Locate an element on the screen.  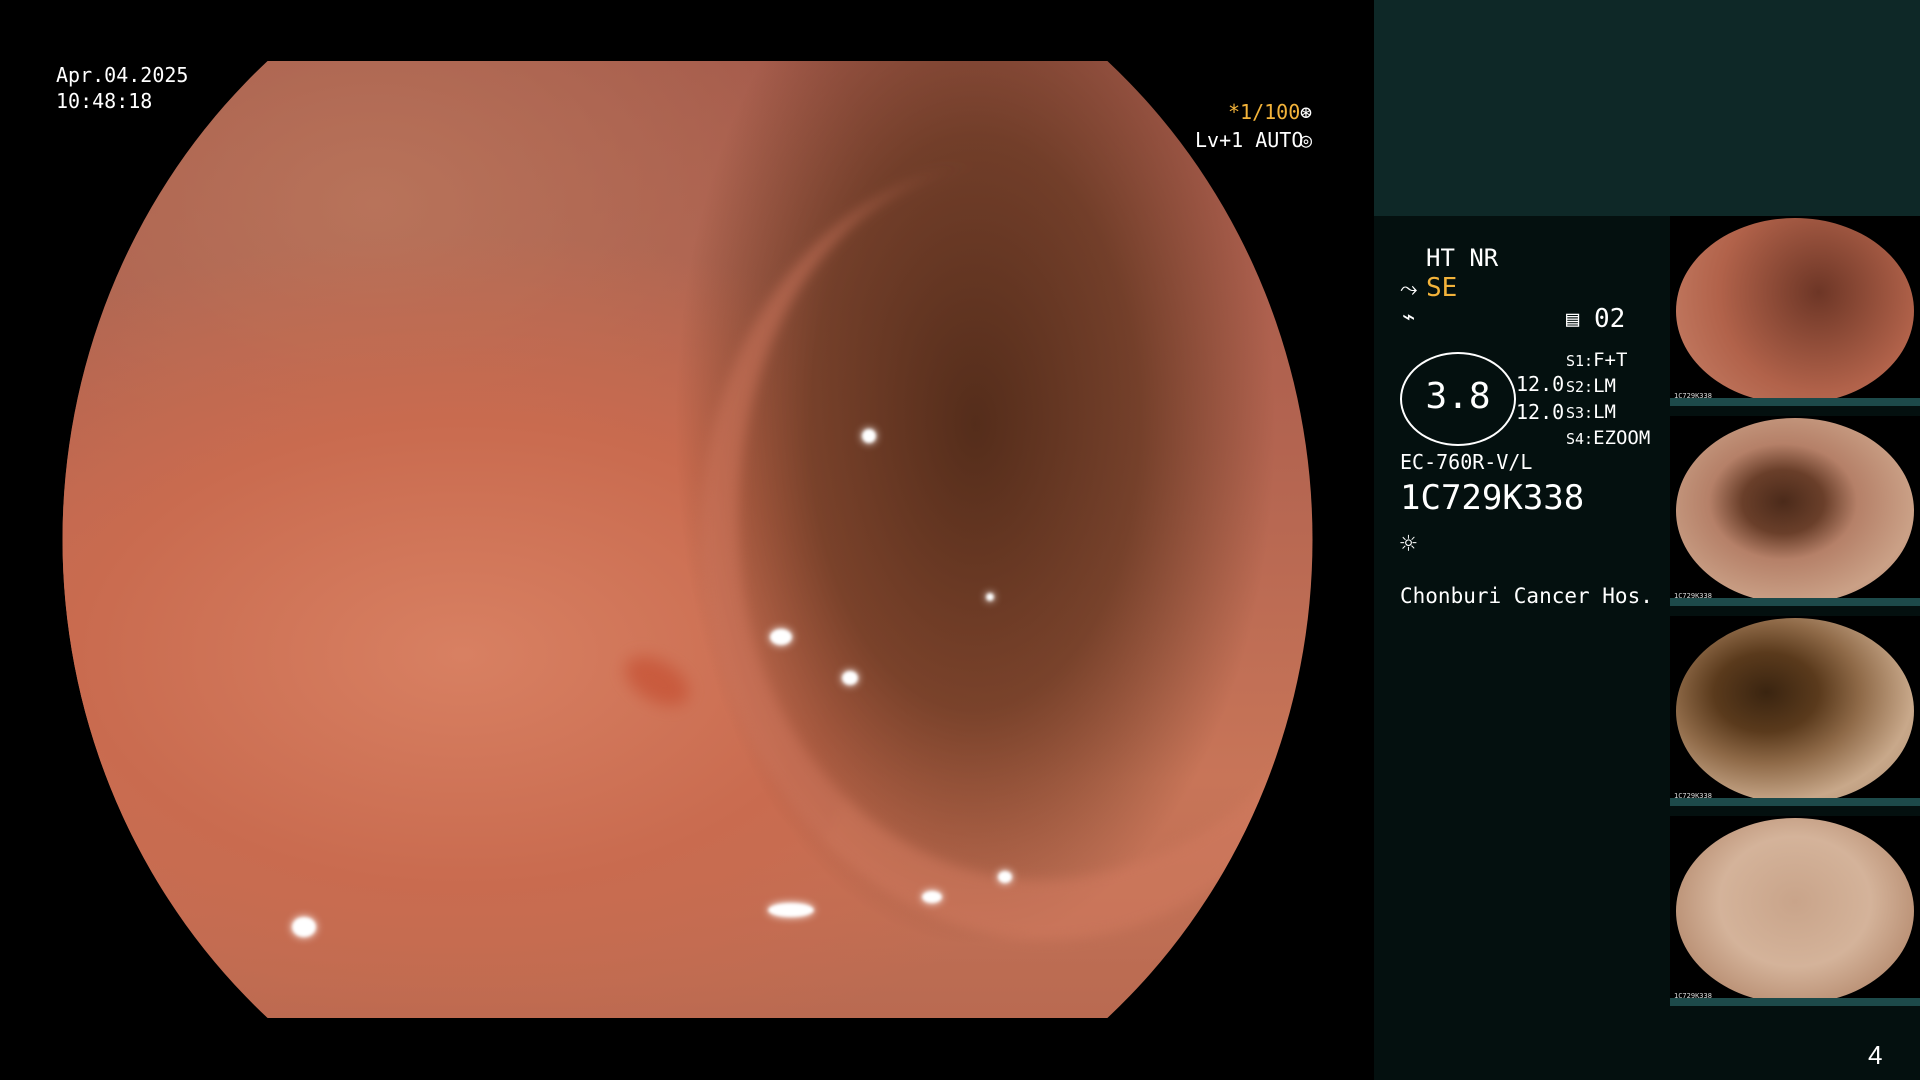
switch-item: S4:EZOOM is located at coordinates (1608, 439).